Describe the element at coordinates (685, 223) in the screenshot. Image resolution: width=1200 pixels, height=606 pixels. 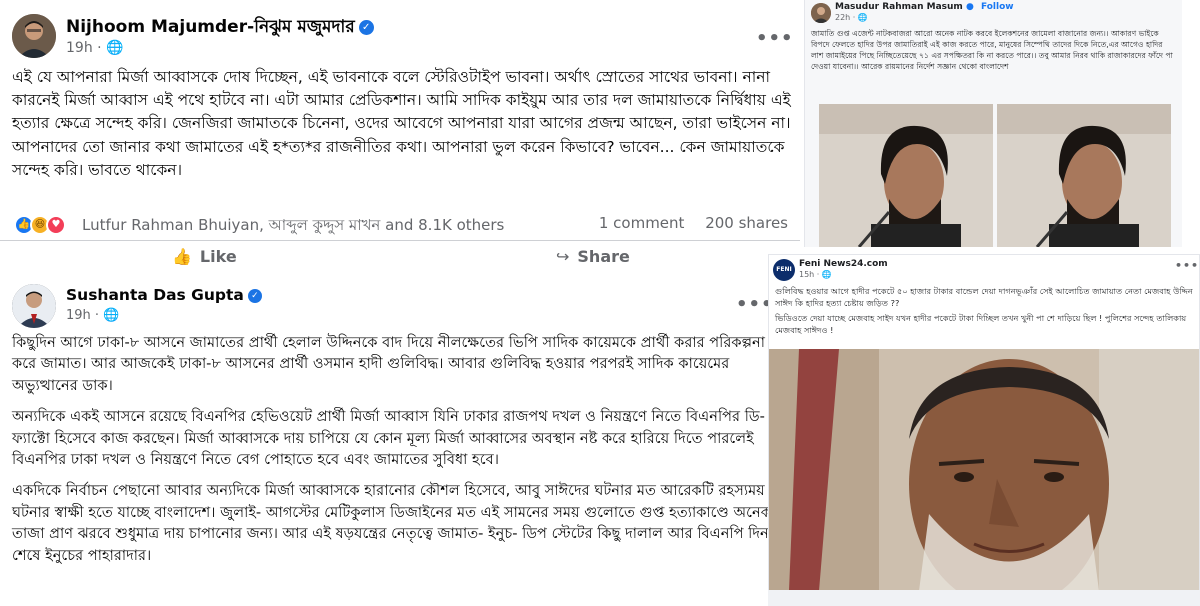
I see `engagement-stats: 1 comment 200 shares` at that location.